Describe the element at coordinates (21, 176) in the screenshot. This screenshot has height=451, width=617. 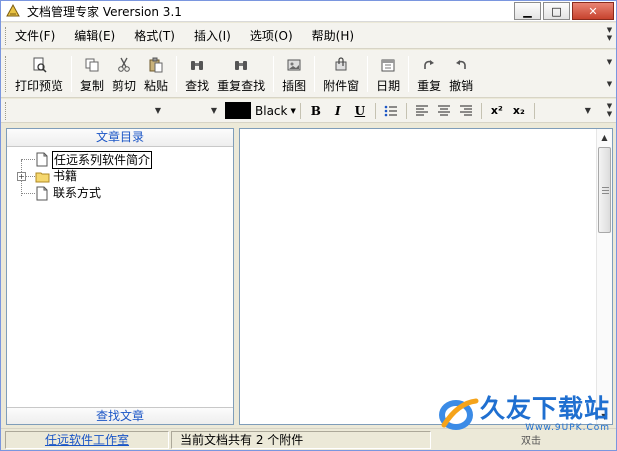
I see `expand-icon: +` at that location.